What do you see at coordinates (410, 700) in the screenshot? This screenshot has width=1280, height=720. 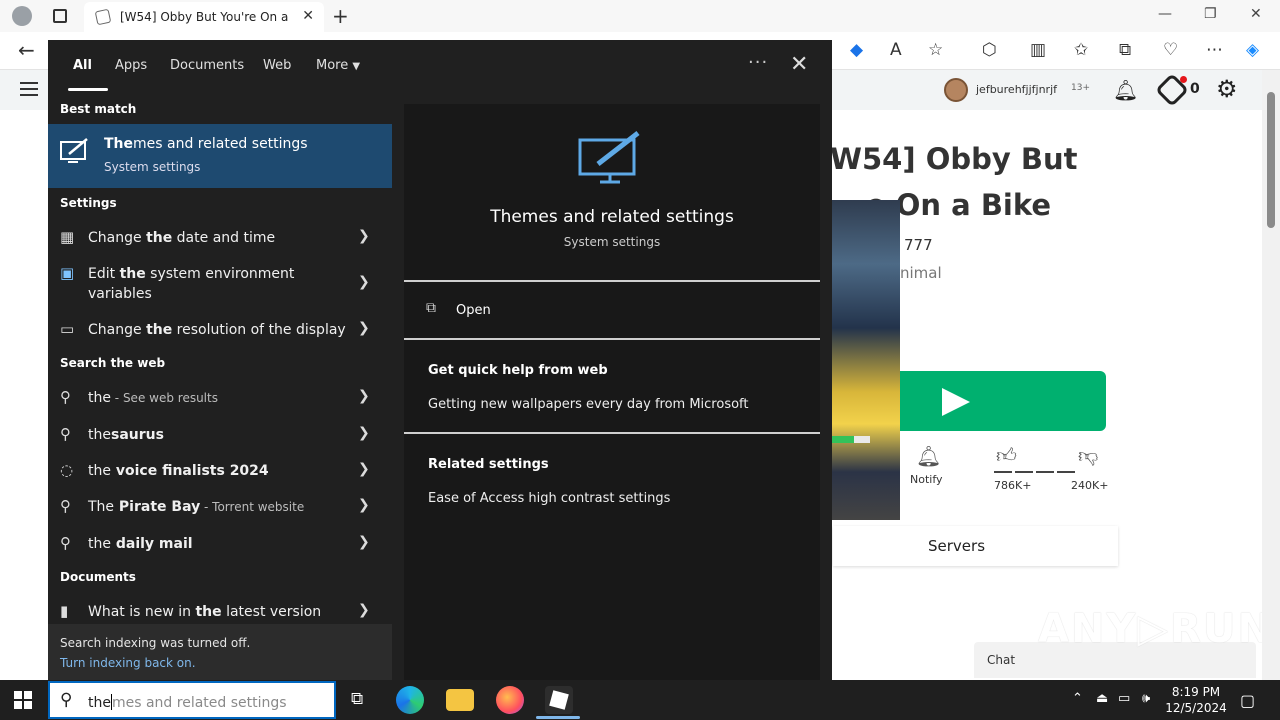 I see `edge-browser-icon` at bounding box center [410, 700].